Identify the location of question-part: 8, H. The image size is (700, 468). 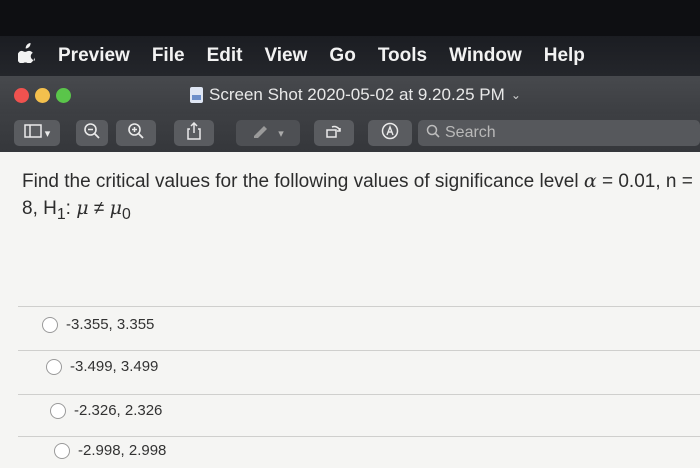
(39, 208).